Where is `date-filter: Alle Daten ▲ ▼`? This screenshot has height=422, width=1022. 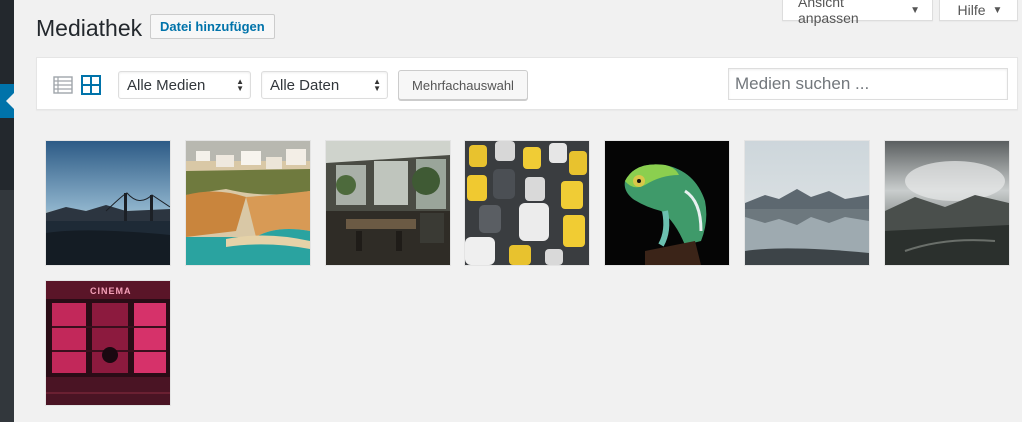
date-filter: Alle Daten ▲ ▼ is located at coordinates (324, 85).